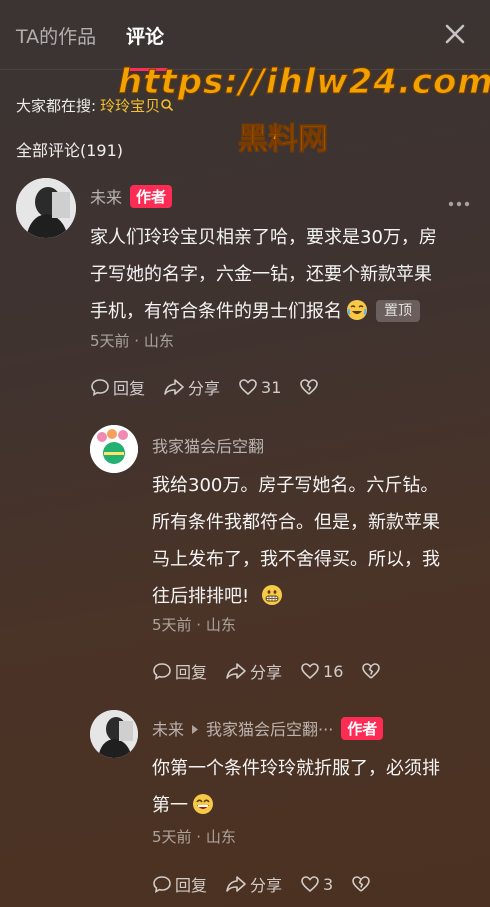  What do you see at coordinates (296, 522) in the screenshot?
I see `comment-line: 所有条件我都符合。但是，新款苹果` at bounding box center [296, 522].